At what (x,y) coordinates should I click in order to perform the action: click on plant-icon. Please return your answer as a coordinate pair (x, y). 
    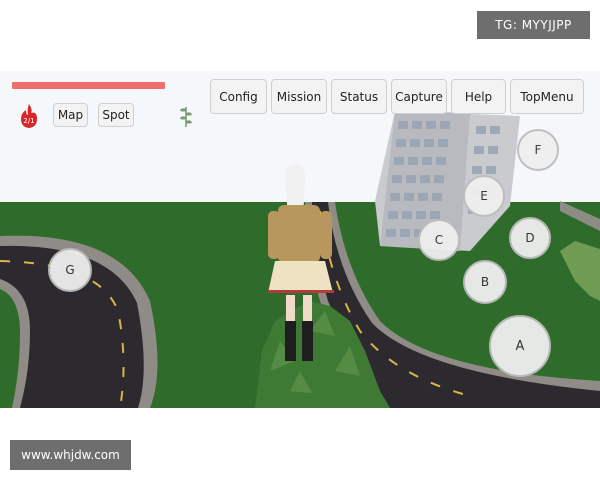
    Looking at the image, I should click on (186, 115).